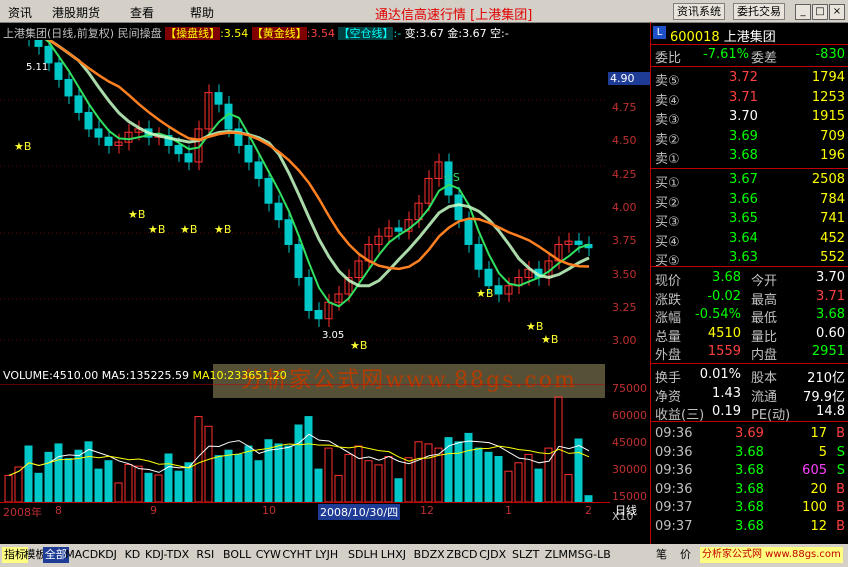  What do you see at coordinates (749, 508) in the screenshot?
I see `tick-row: 09:37 3.68 100 B` at bounding box center [749, 508].